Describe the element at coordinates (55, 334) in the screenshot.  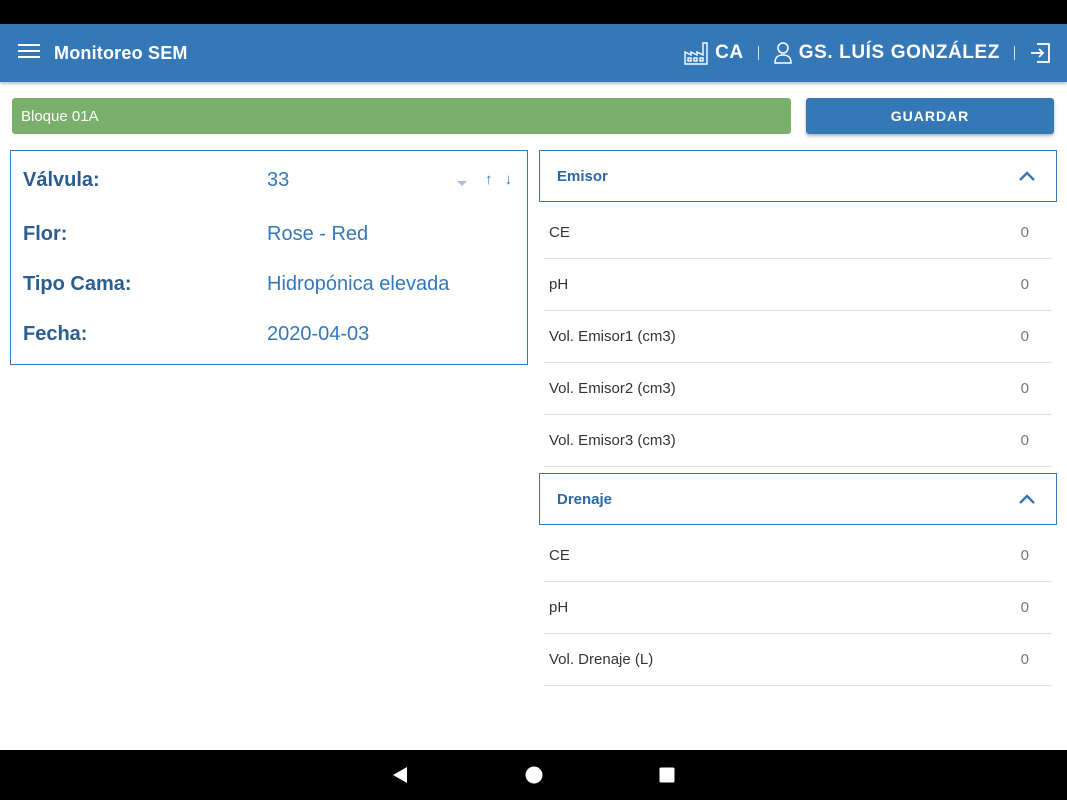
I see `fecha-label: Fecha:` at that location.